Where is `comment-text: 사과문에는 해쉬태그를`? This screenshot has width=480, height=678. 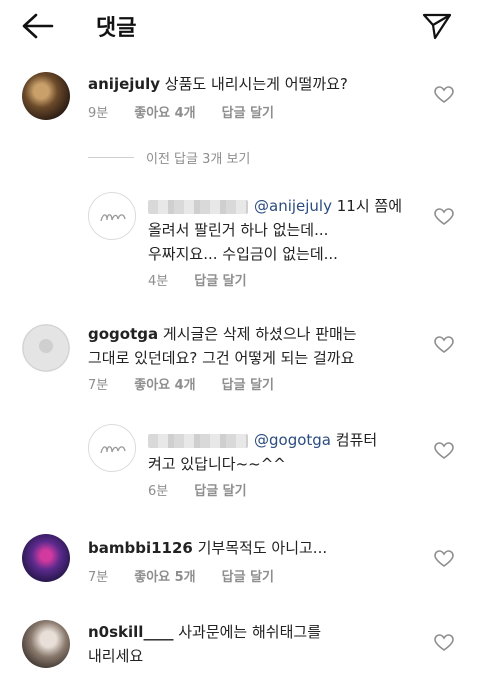
comment-text: 사과문에는 해쉬태그를 is located at coordinates (247, 632).